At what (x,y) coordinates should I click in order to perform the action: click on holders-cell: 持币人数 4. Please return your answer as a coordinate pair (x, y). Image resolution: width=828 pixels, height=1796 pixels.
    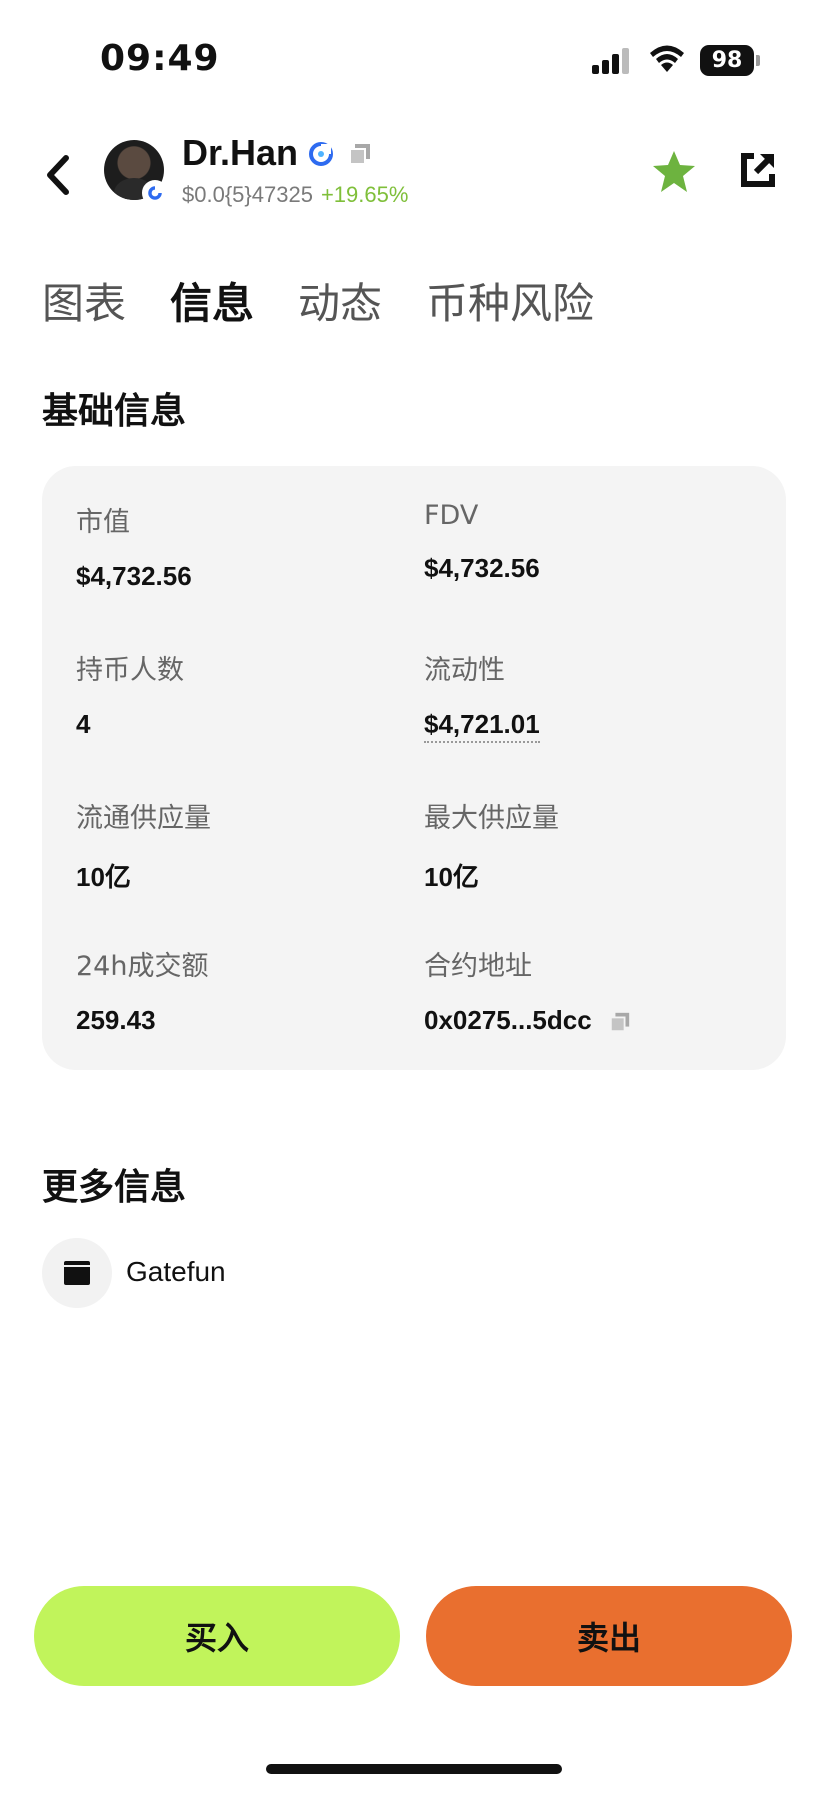
    Looking at the image, I should click on (130, 694).